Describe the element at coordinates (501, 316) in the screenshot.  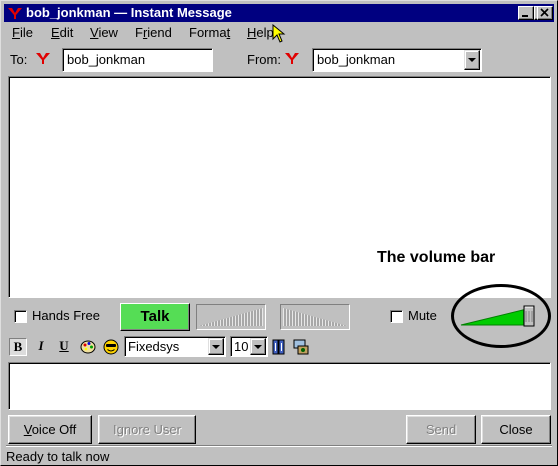
I see `annotation-circle` at that location.